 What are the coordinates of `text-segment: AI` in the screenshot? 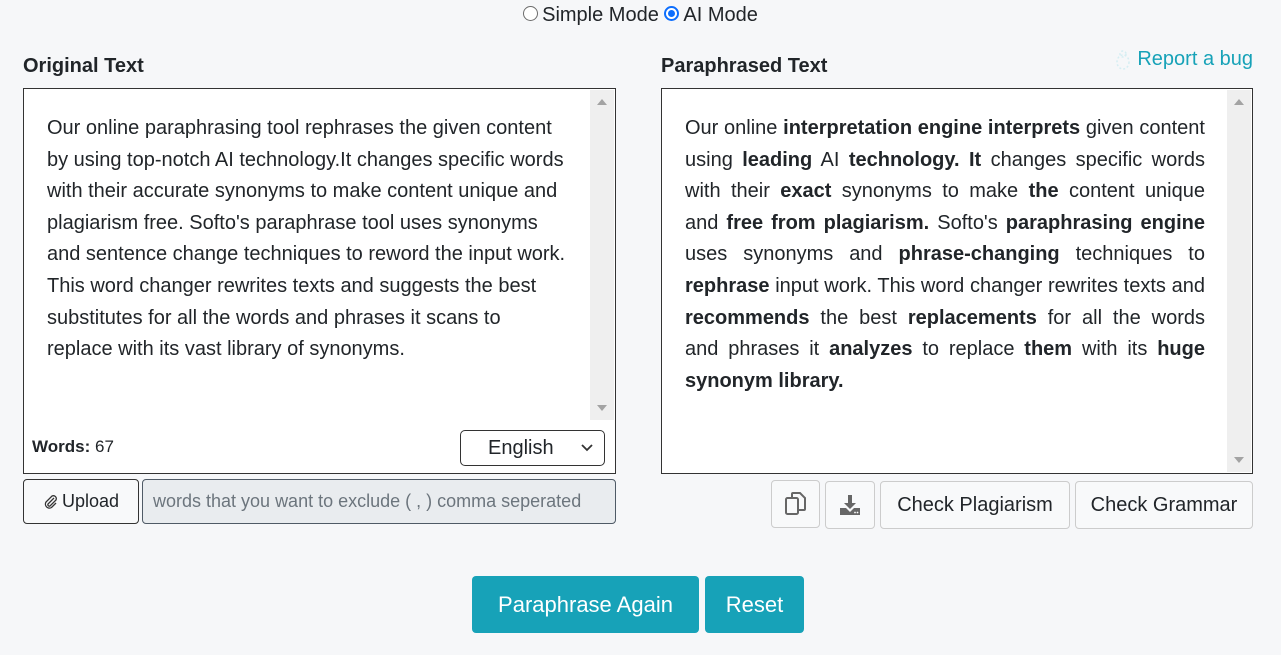 It's located at (830, 159).